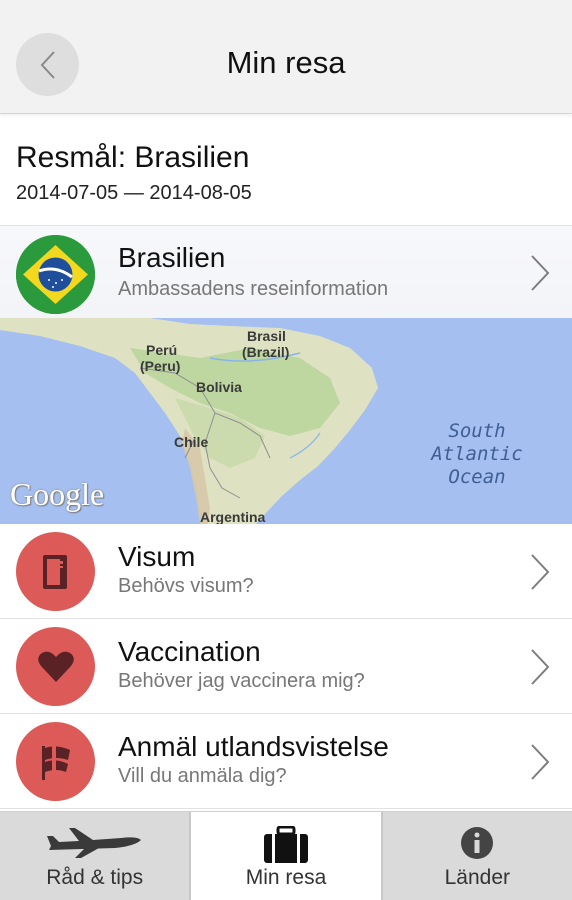 The height and width of the screenshot is (900, 572). Describe the element at coordinates (266, 352) in the screenshot. I see `map-label-brazil: (Brazil)` at that location.